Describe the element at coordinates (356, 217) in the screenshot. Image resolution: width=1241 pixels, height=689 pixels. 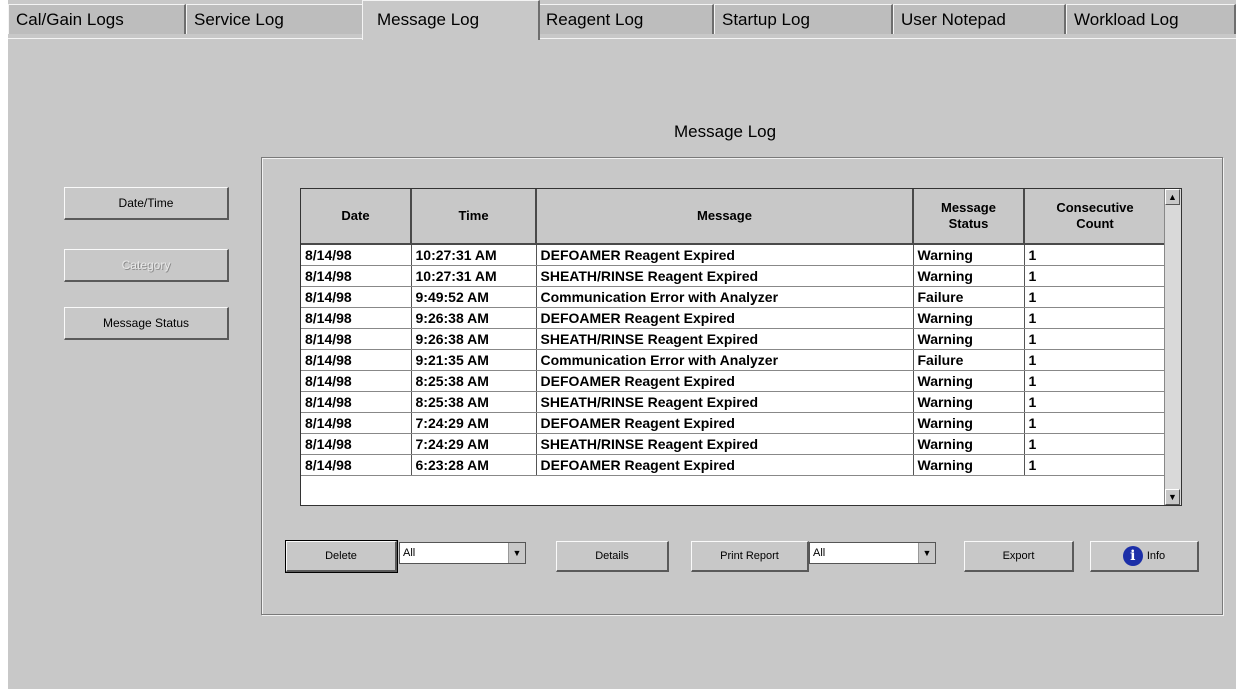
I see `column-header-date: Date` at that location.